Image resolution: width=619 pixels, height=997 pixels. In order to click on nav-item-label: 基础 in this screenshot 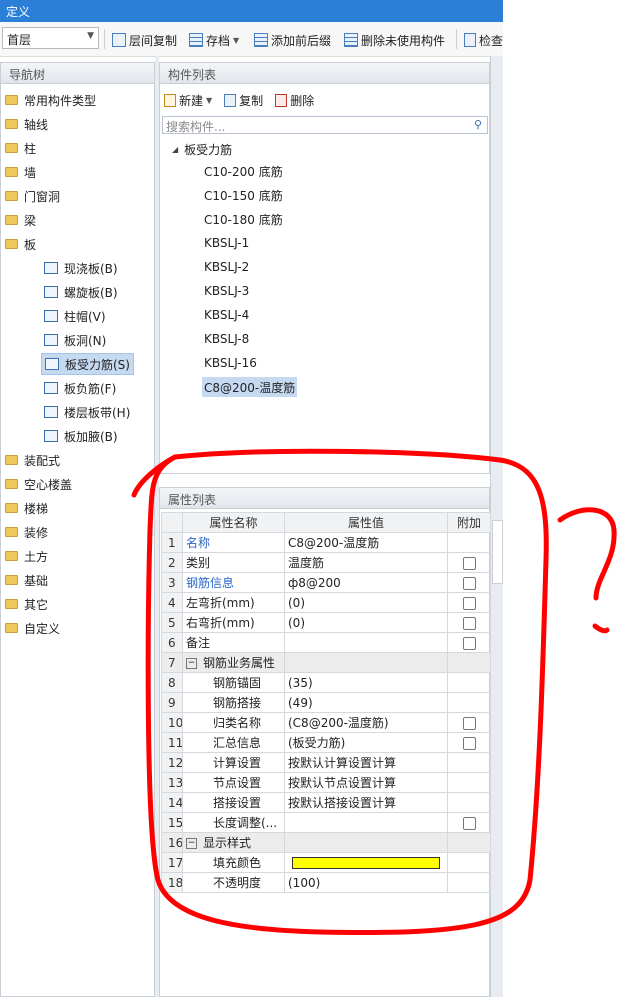, I will do `click(36, 580)`.